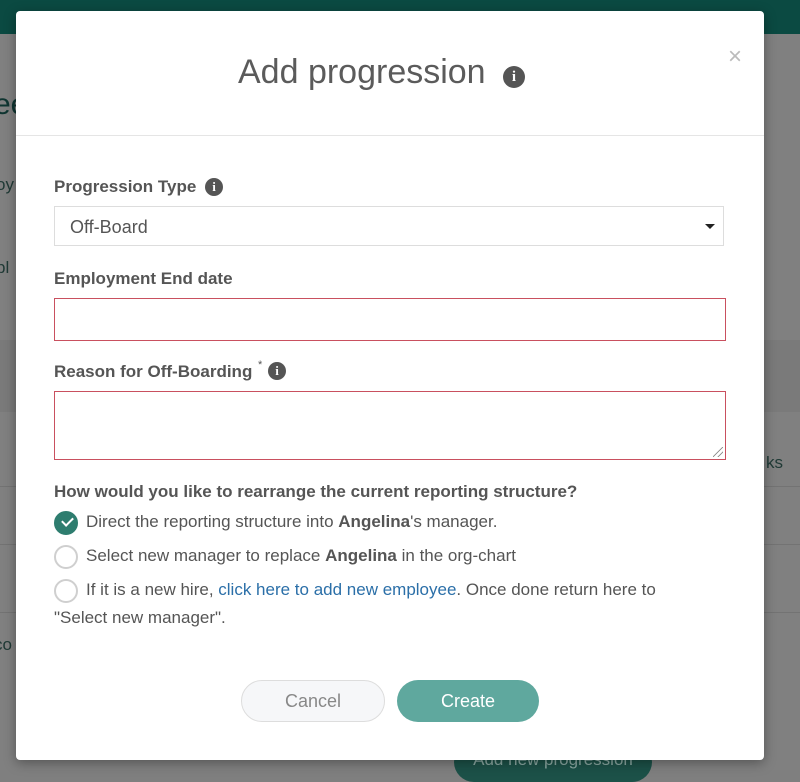 The width and height of the screenshot is (800, 782). What do you see at coordinates (337, 589) in the screenshot?
I see `add-new-employee-link: click here to add new employee` at bounding box center [337, 589].